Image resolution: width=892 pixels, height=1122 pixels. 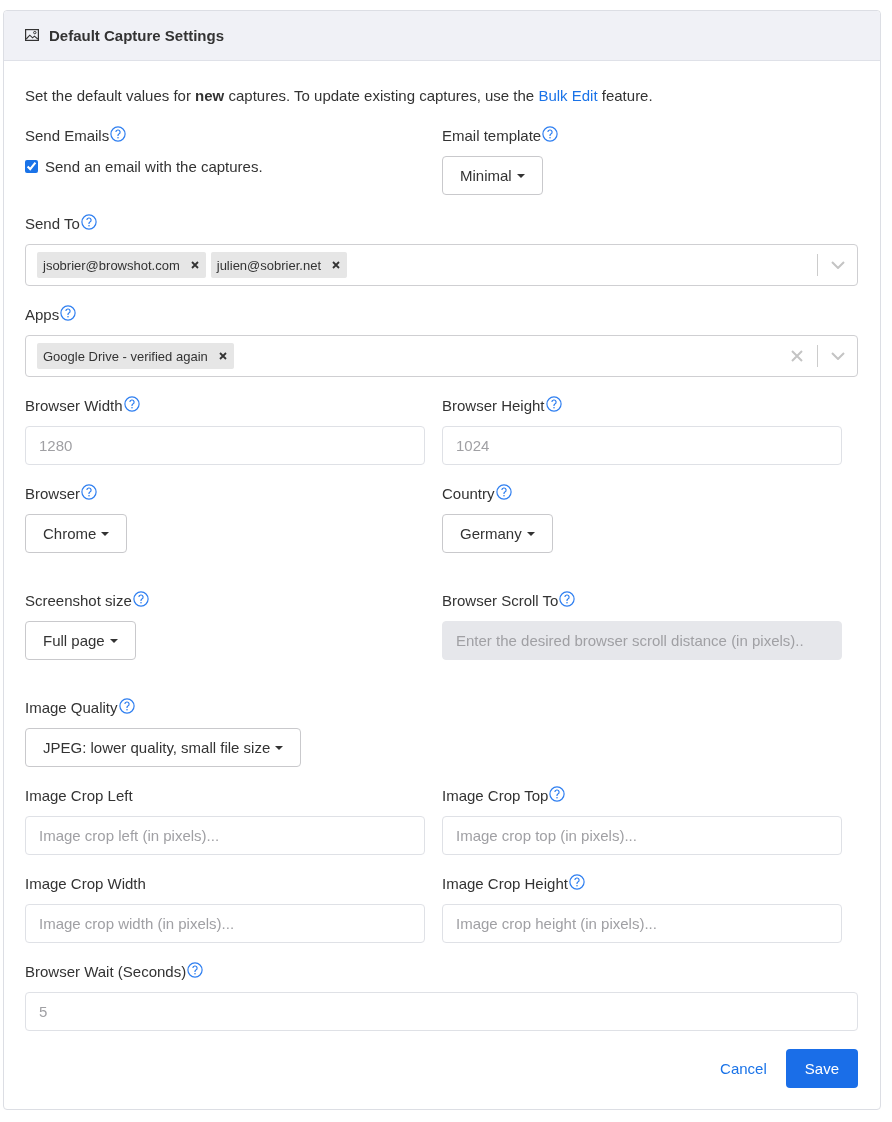 What do you see at coordinates (154, 166) in the screenshot?
I see `checkbox-label: Send an email with the captures.` at bounding box center [154, 166].